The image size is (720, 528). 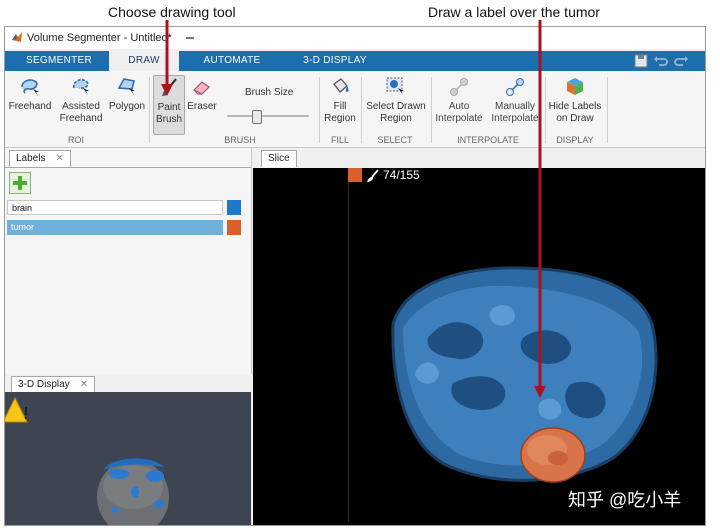 What do you see at coordinates (625, 500) in the screenshot?
I see `watermark: 知乎 @吃小羊` at bounding box center [625, 500].